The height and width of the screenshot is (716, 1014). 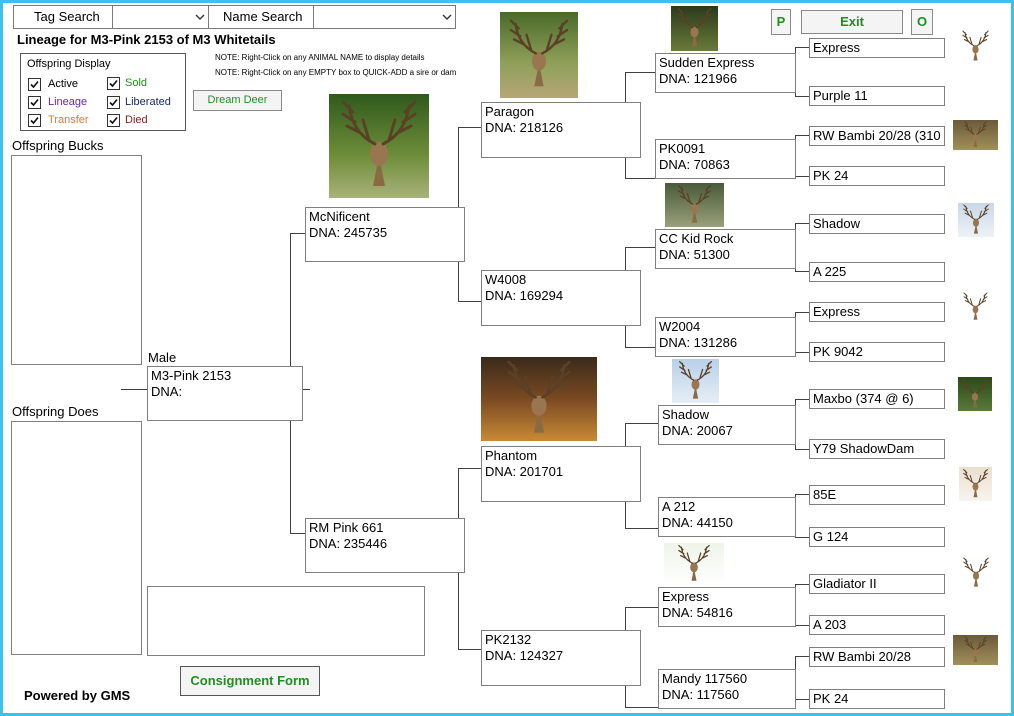 I want to click on subject-sex-label: Male, so click(x=162, y=357).